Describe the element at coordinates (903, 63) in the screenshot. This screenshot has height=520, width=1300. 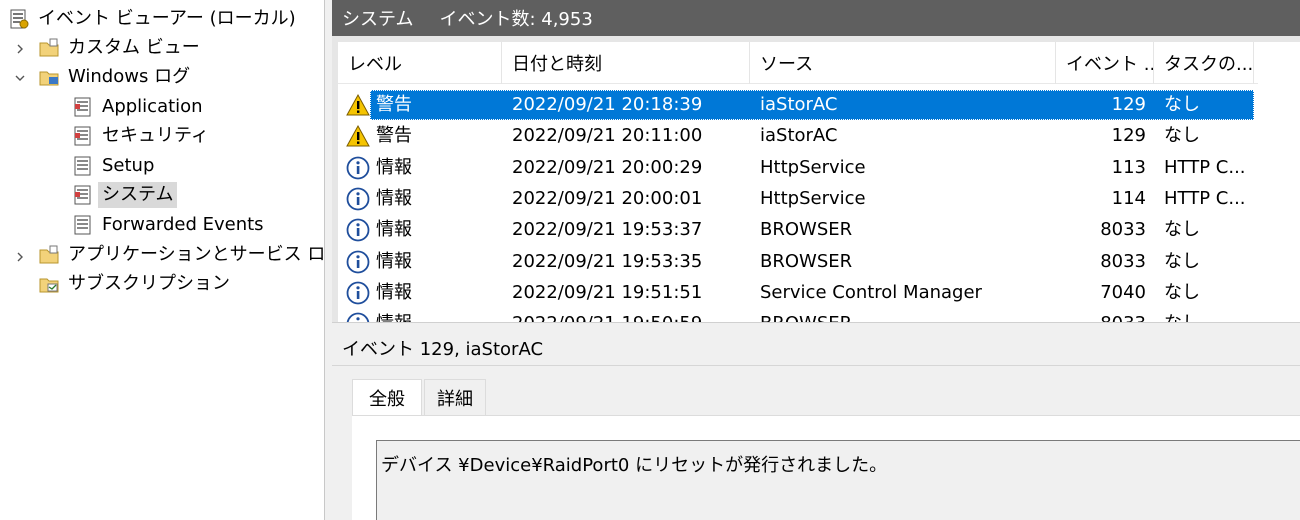
I see `column-source: ソース` at that location.